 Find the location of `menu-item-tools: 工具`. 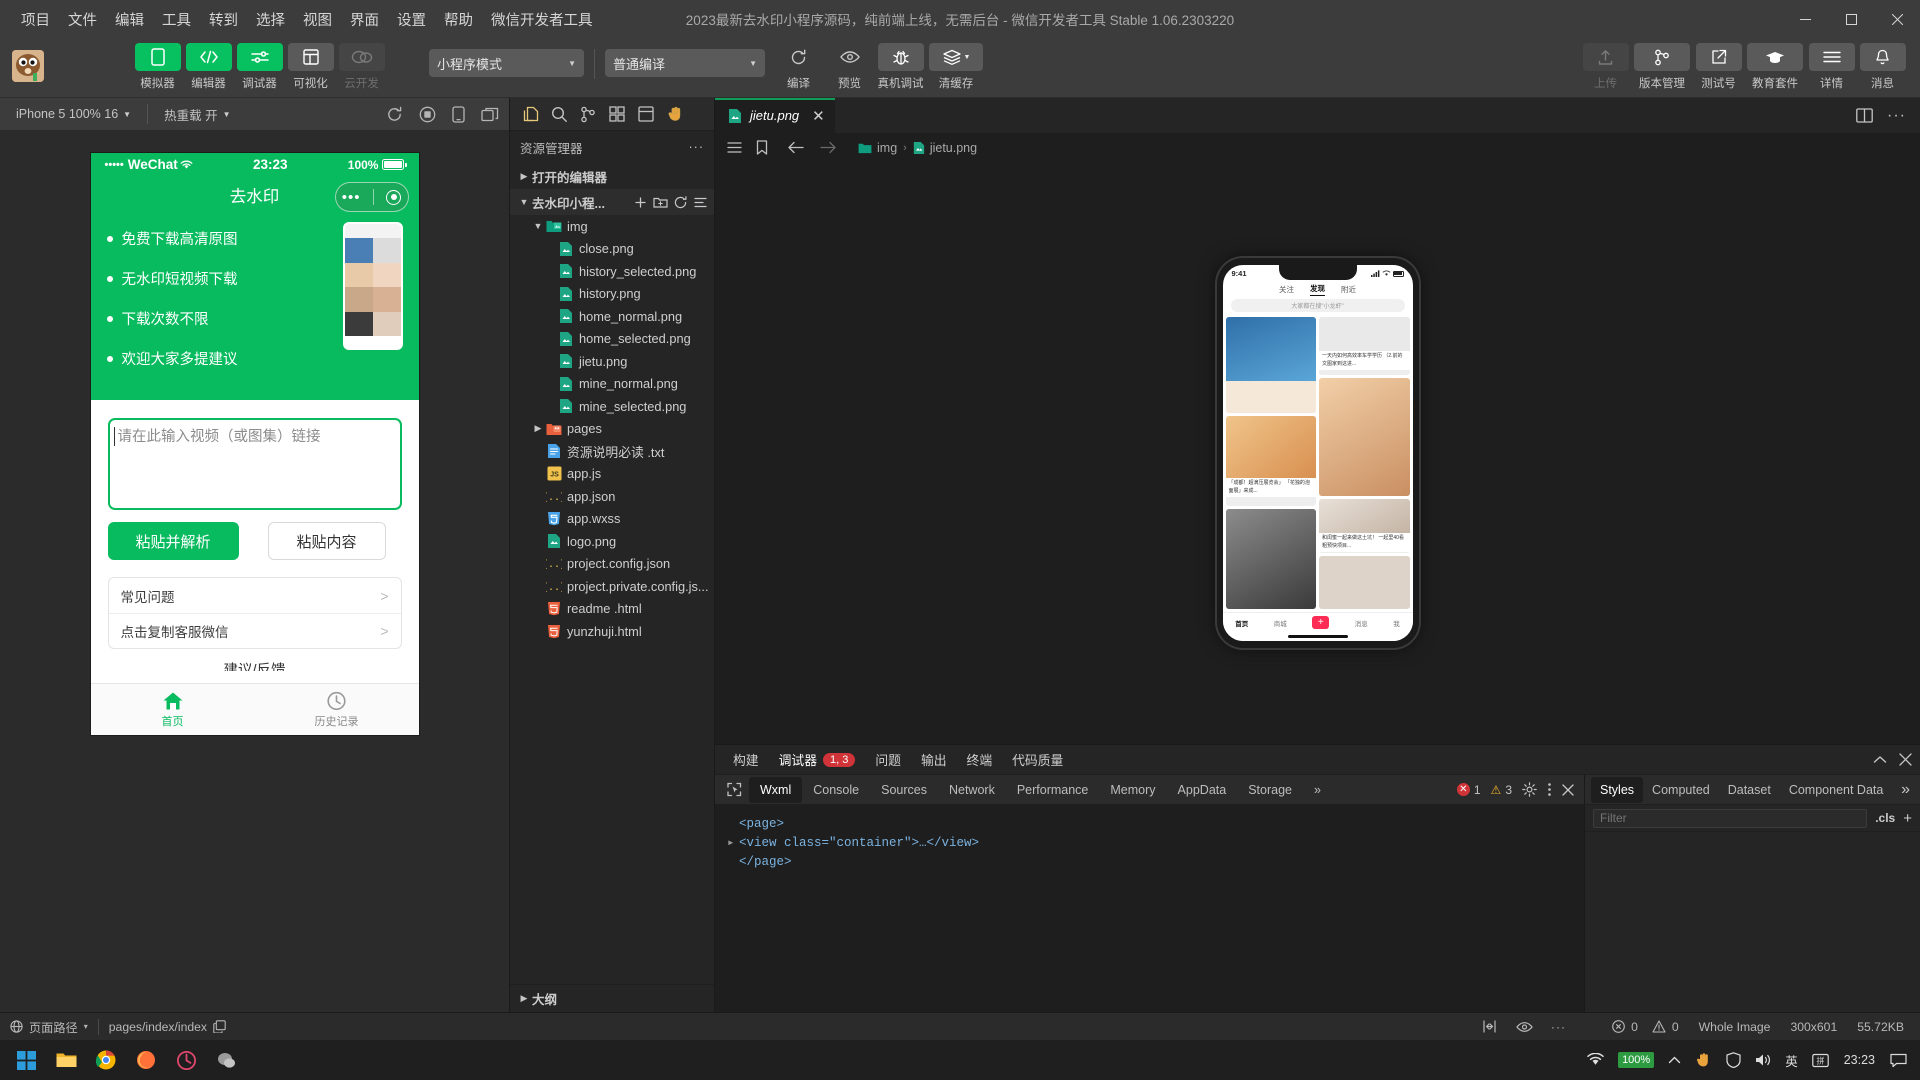

menu-item-tools: 工具 is located at coordinates (176, 19).